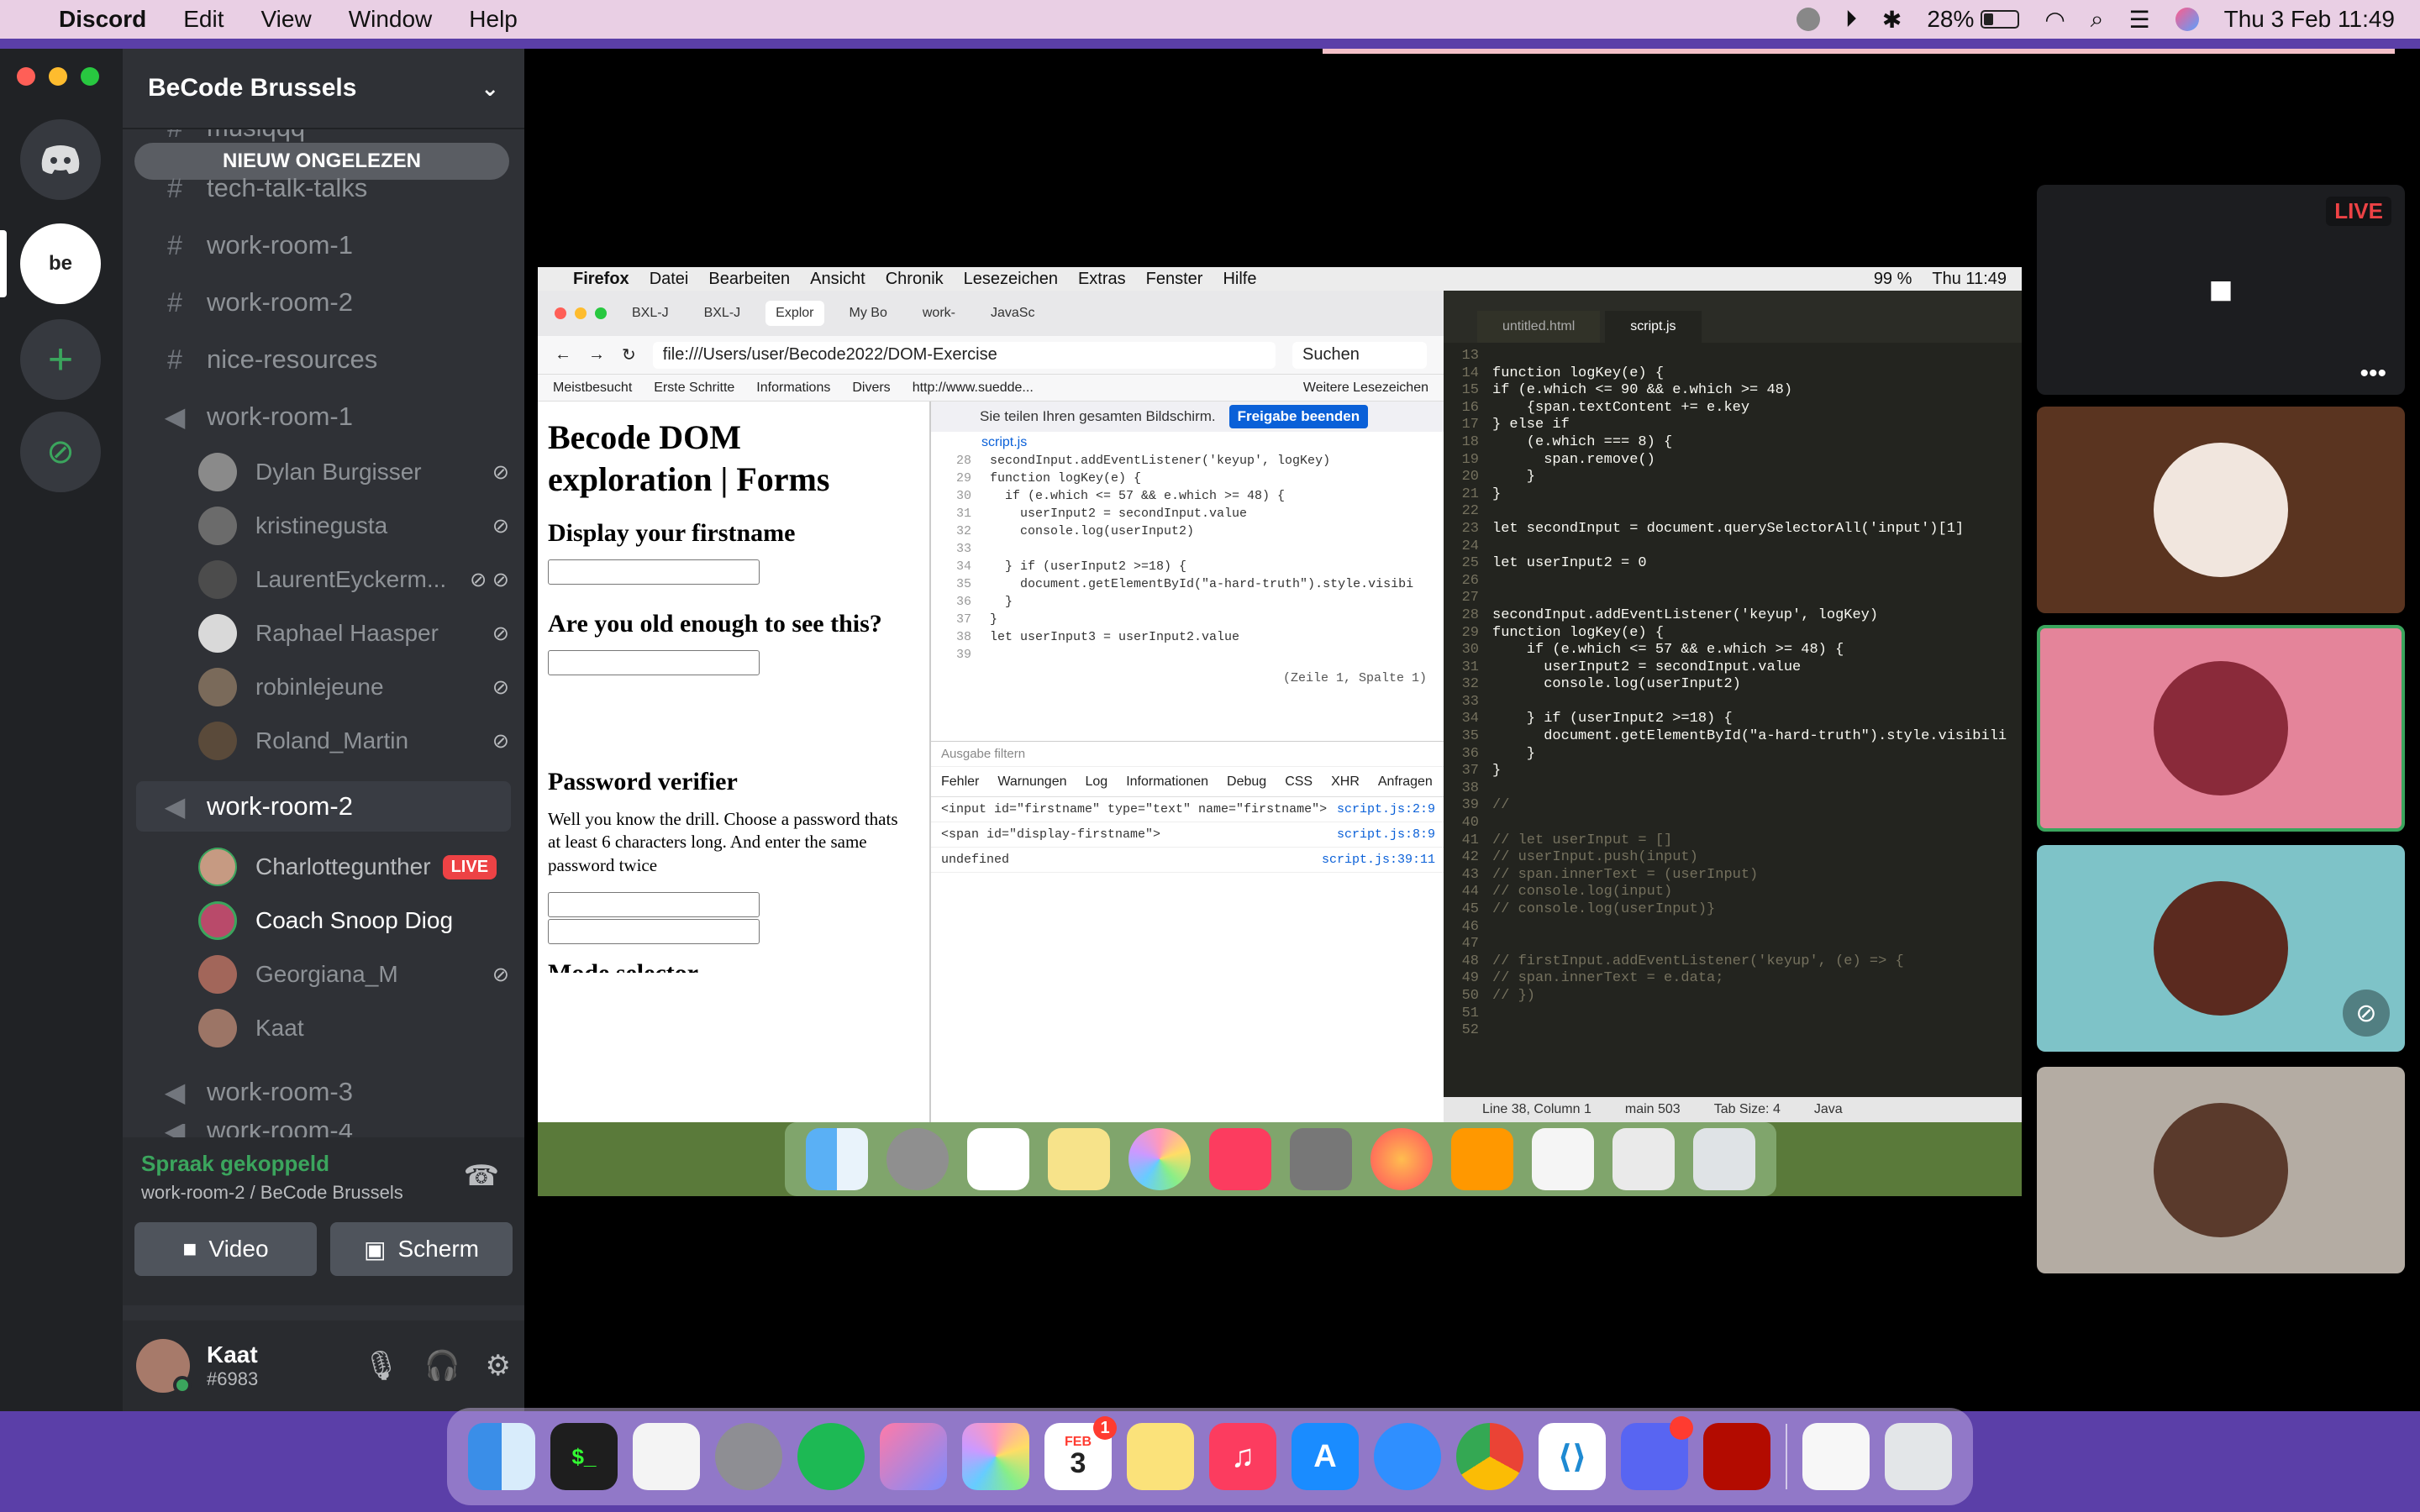 This screenshot has height=1512, width=2420. I want to click on discord-icon, so click(1657, 1453).